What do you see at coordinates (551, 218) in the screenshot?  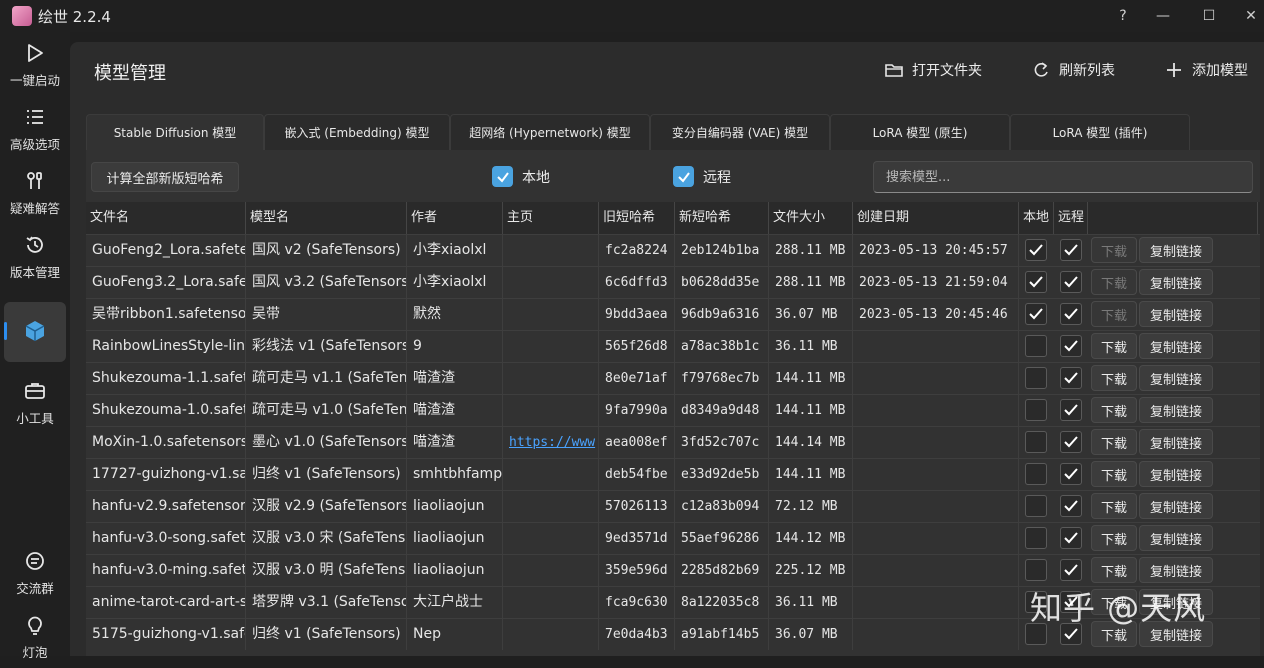 I see `column-header-homepage: 主页` at bounding box center [551, 218].